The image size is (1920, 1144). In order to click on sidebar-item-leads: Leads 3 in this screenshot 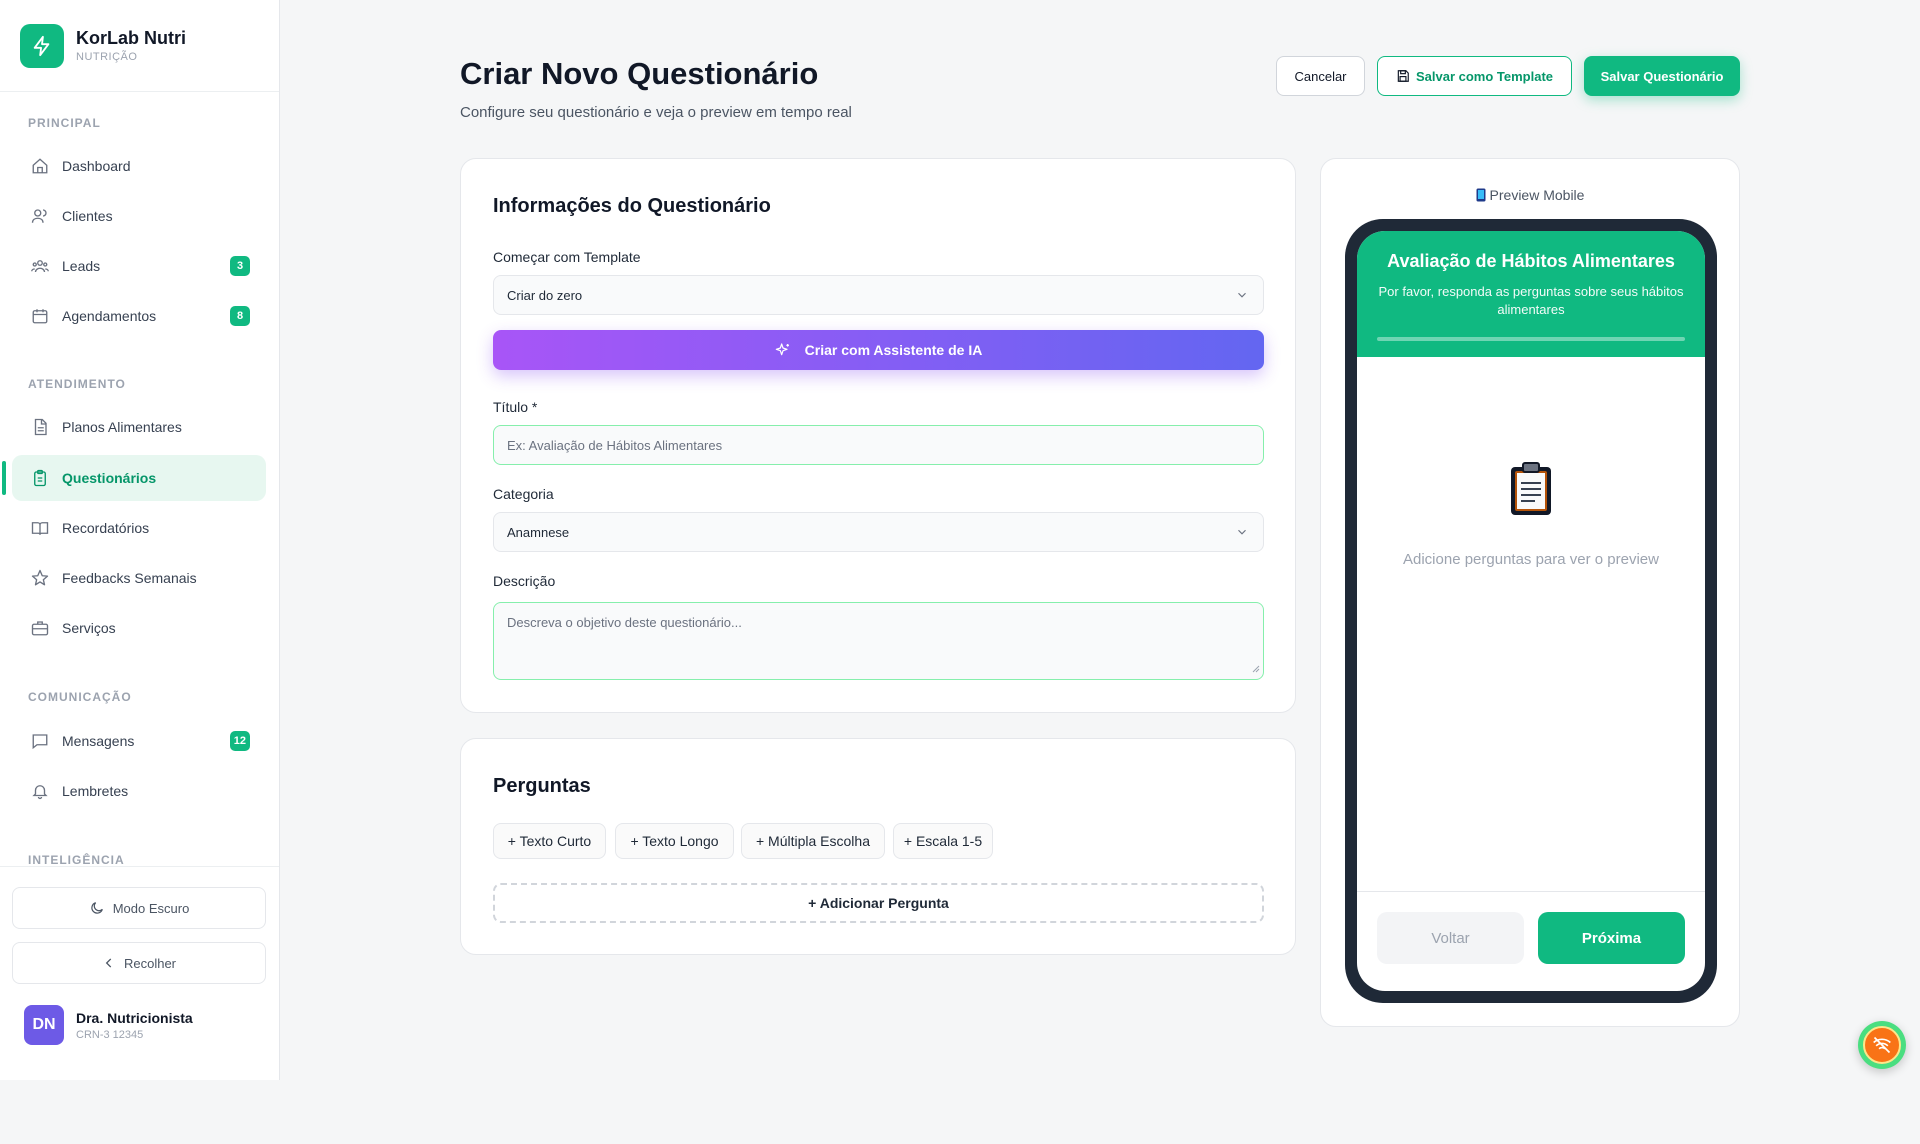, I will do `click(139, 266)`.